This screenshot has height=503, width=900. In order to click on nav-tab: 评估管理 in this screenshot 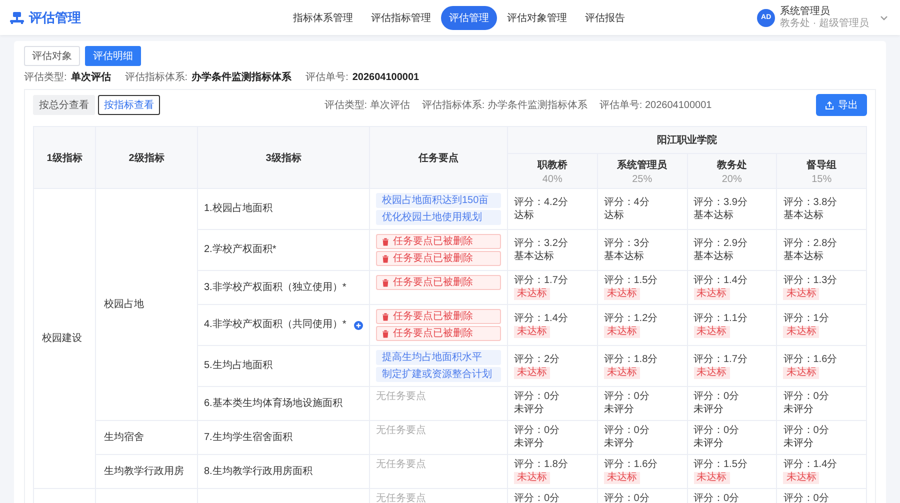, I will do `click(469, 18)`.